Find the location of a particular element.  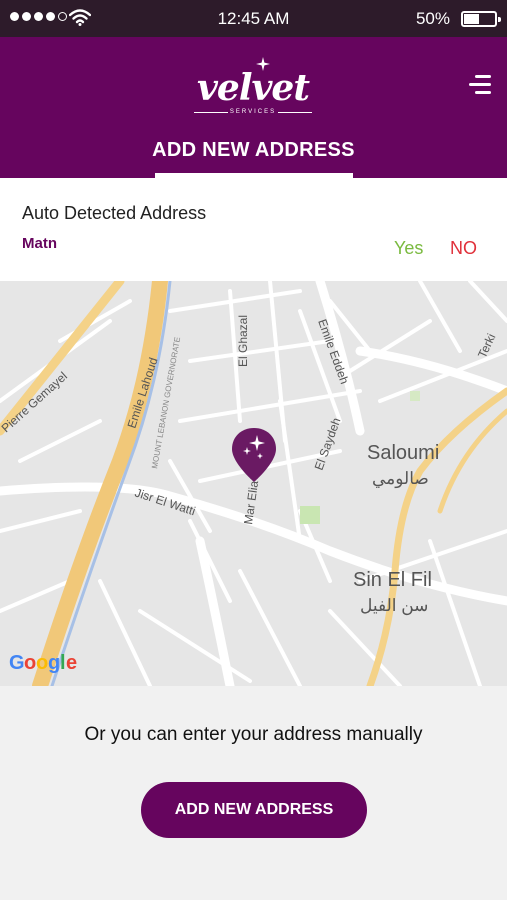

manual-entry-hint: Or you can enter your address manually is located at coordinates (253, 734).